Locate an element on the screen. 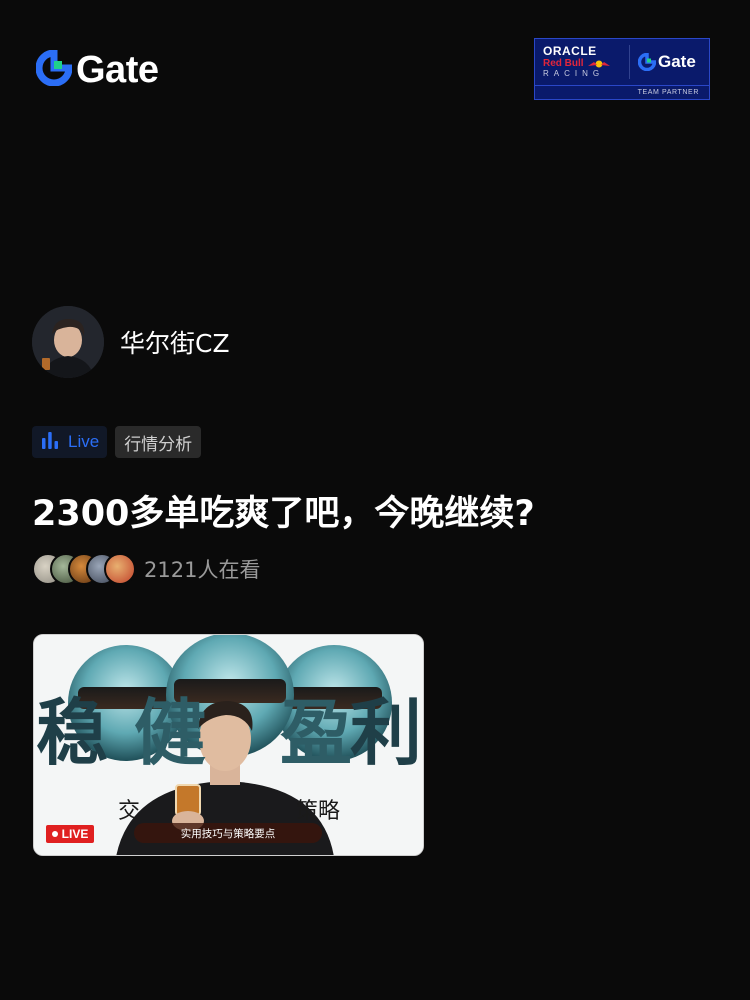 This screenshot has height=1000, width=750. gate-small-icon is located at coordinates (647, 62).